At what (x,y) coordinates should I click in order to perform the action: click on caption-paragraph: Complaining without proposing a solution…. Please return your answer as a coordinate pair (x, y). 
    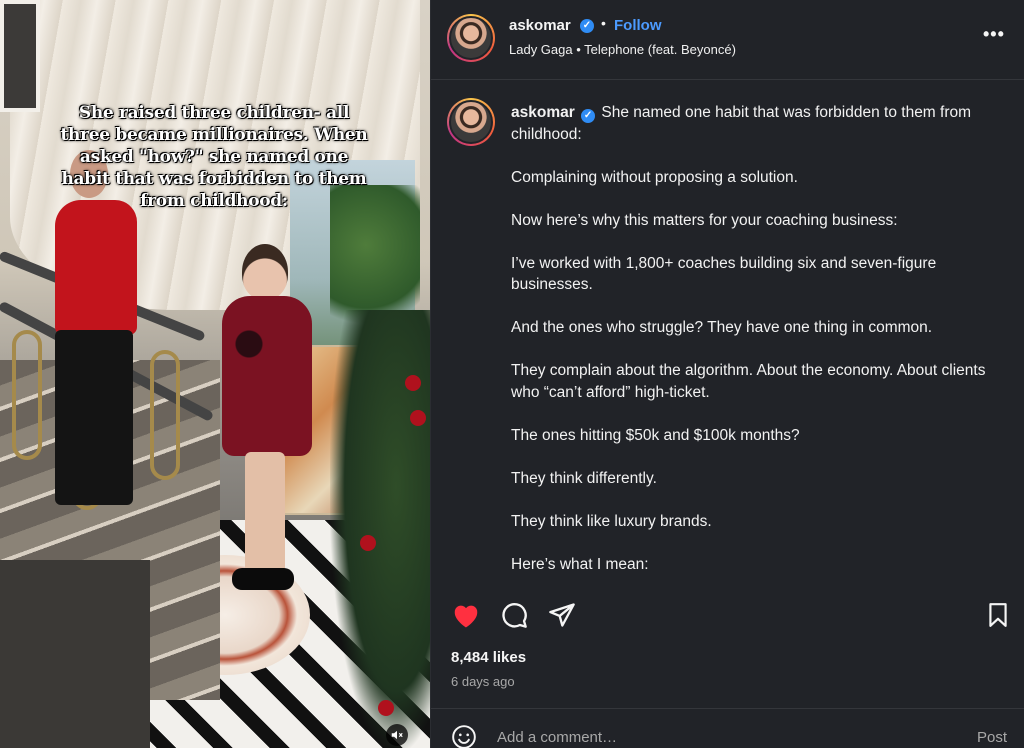
    Looking at the image, I should click on (654, 177).